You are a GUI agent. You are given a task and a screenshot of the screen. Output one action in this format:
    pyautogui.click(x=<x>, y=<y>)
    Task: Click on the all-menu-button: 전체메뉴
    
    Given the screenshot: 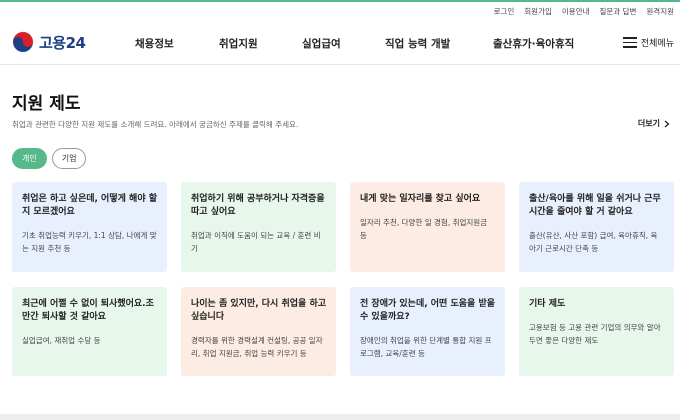 What is the action you would take?
    pyautogui.click(x=648, y=42)
    